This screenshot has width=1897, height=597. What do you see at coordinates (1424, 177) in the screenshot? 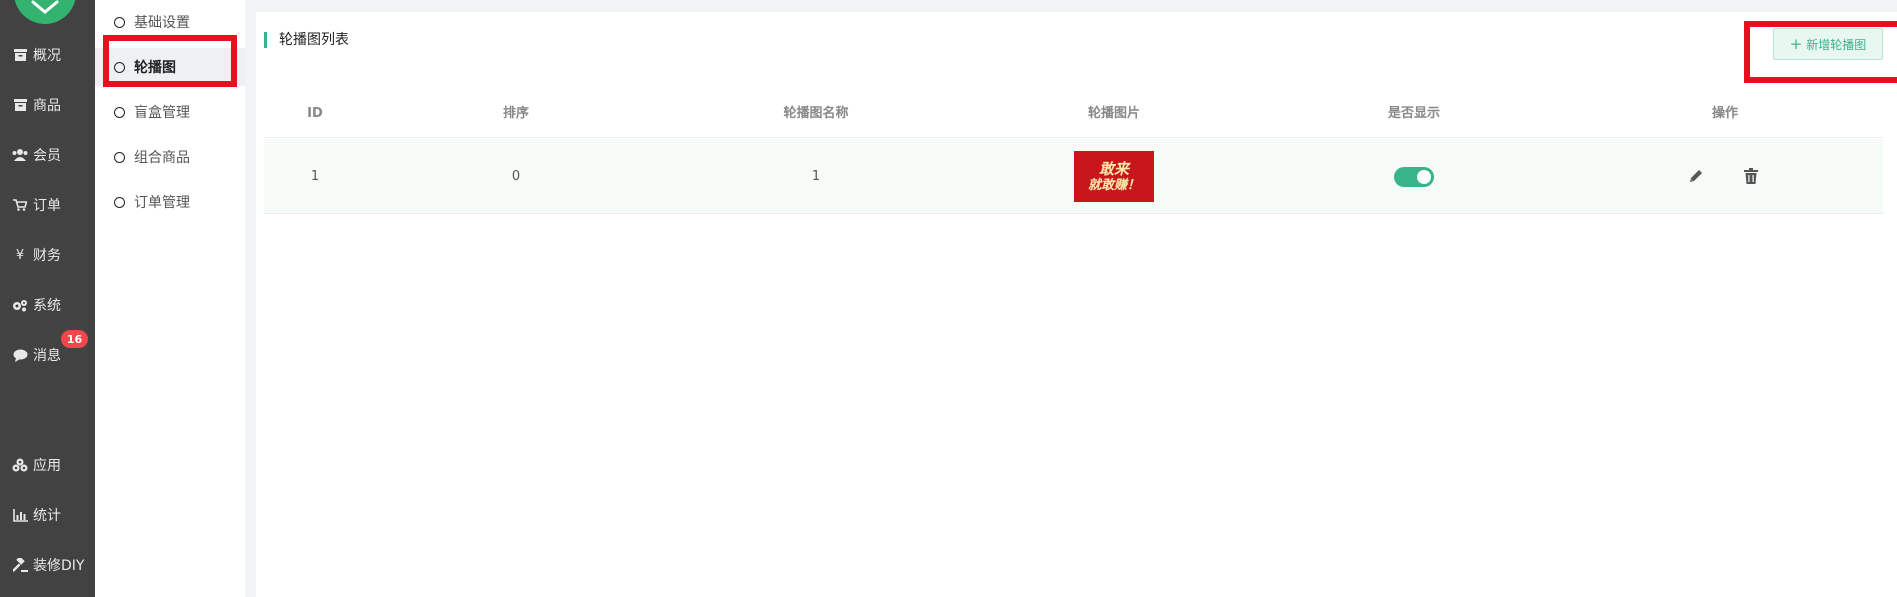
I see `toggle-knob` at bounding box center [1424, 177].